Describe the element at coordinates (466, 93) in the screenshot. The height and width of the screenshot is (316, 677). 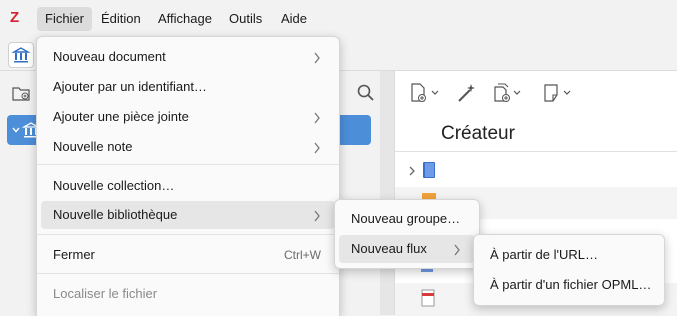
I see `magic-wand-icon` at that location.